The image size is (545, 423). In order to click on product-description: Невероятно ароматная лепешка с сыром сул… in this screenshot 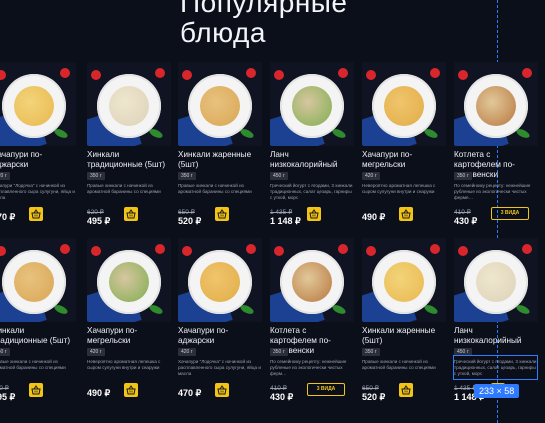, I will do `click(124, 364)`.